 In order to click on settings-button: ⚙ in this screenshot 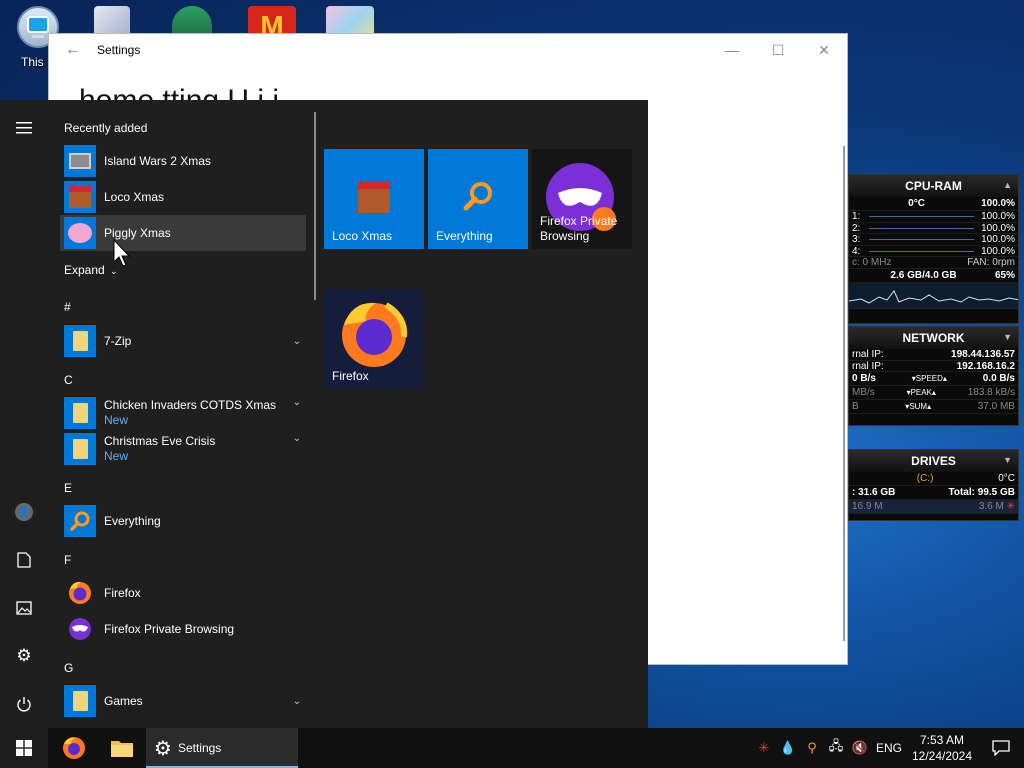, I will do `click(24, 656)`.